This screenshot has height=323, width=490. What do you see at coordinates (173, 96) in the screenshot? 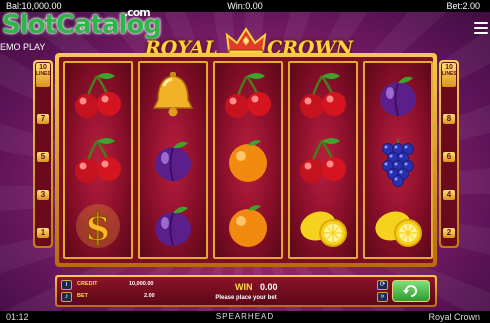
I see `bell-symbol` at bounding box center [173, 96].